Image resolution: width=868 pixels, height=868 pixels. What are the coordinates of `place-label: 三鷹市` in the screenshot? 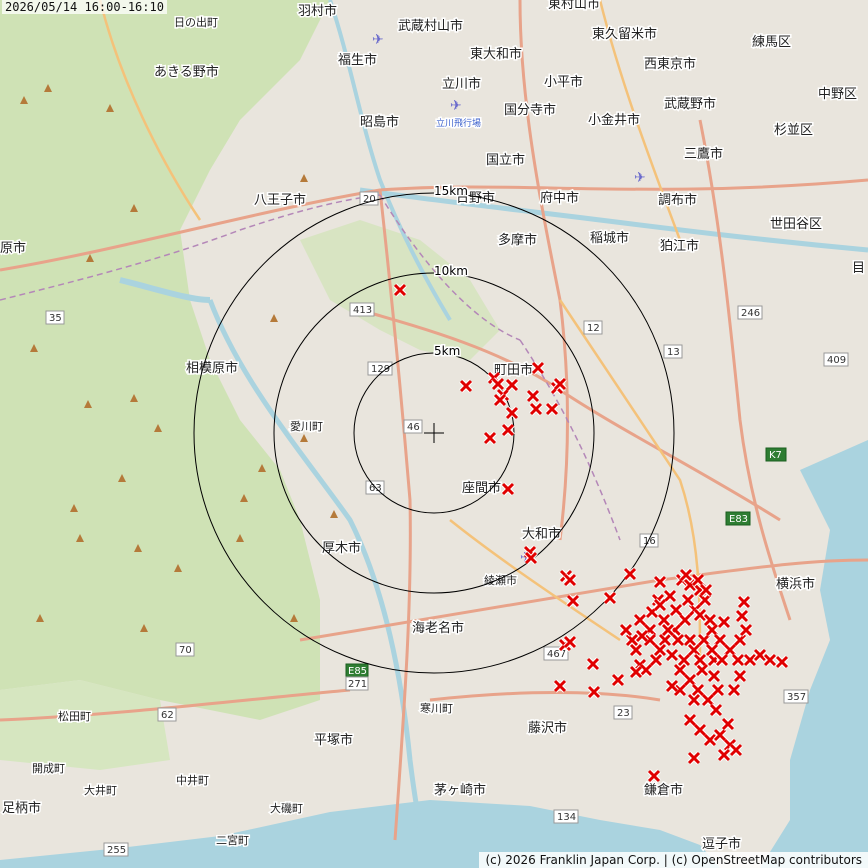 It's located at (703, 154).